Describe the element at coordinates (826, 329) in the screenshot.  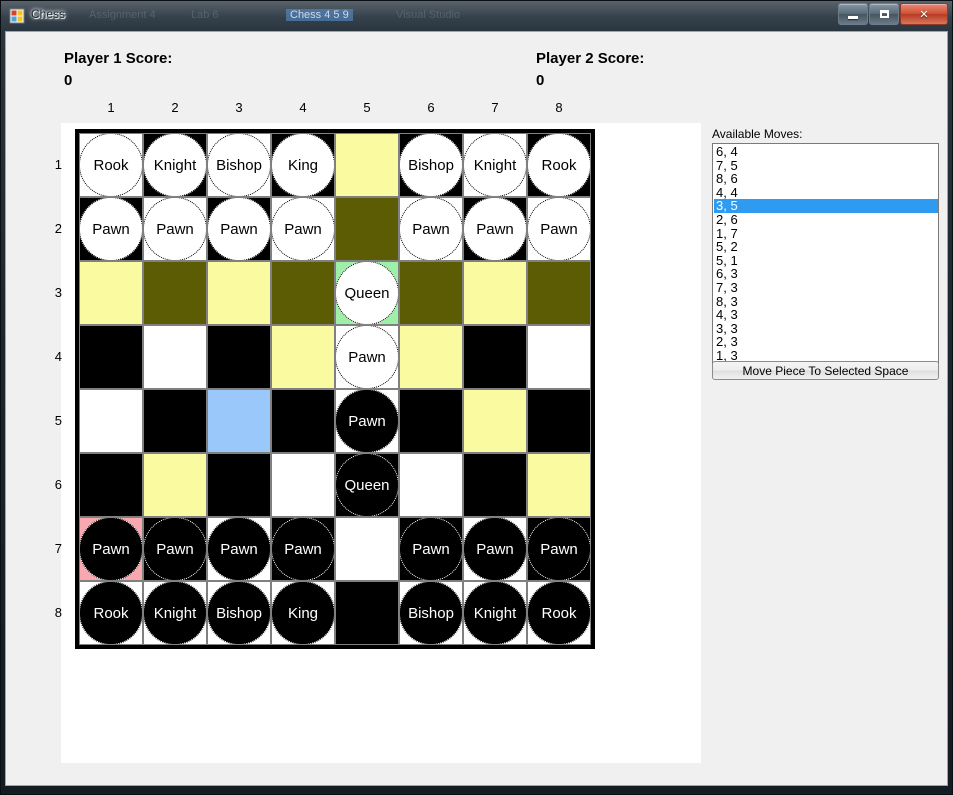
I see `move-list-item: 3, 3` at that location.